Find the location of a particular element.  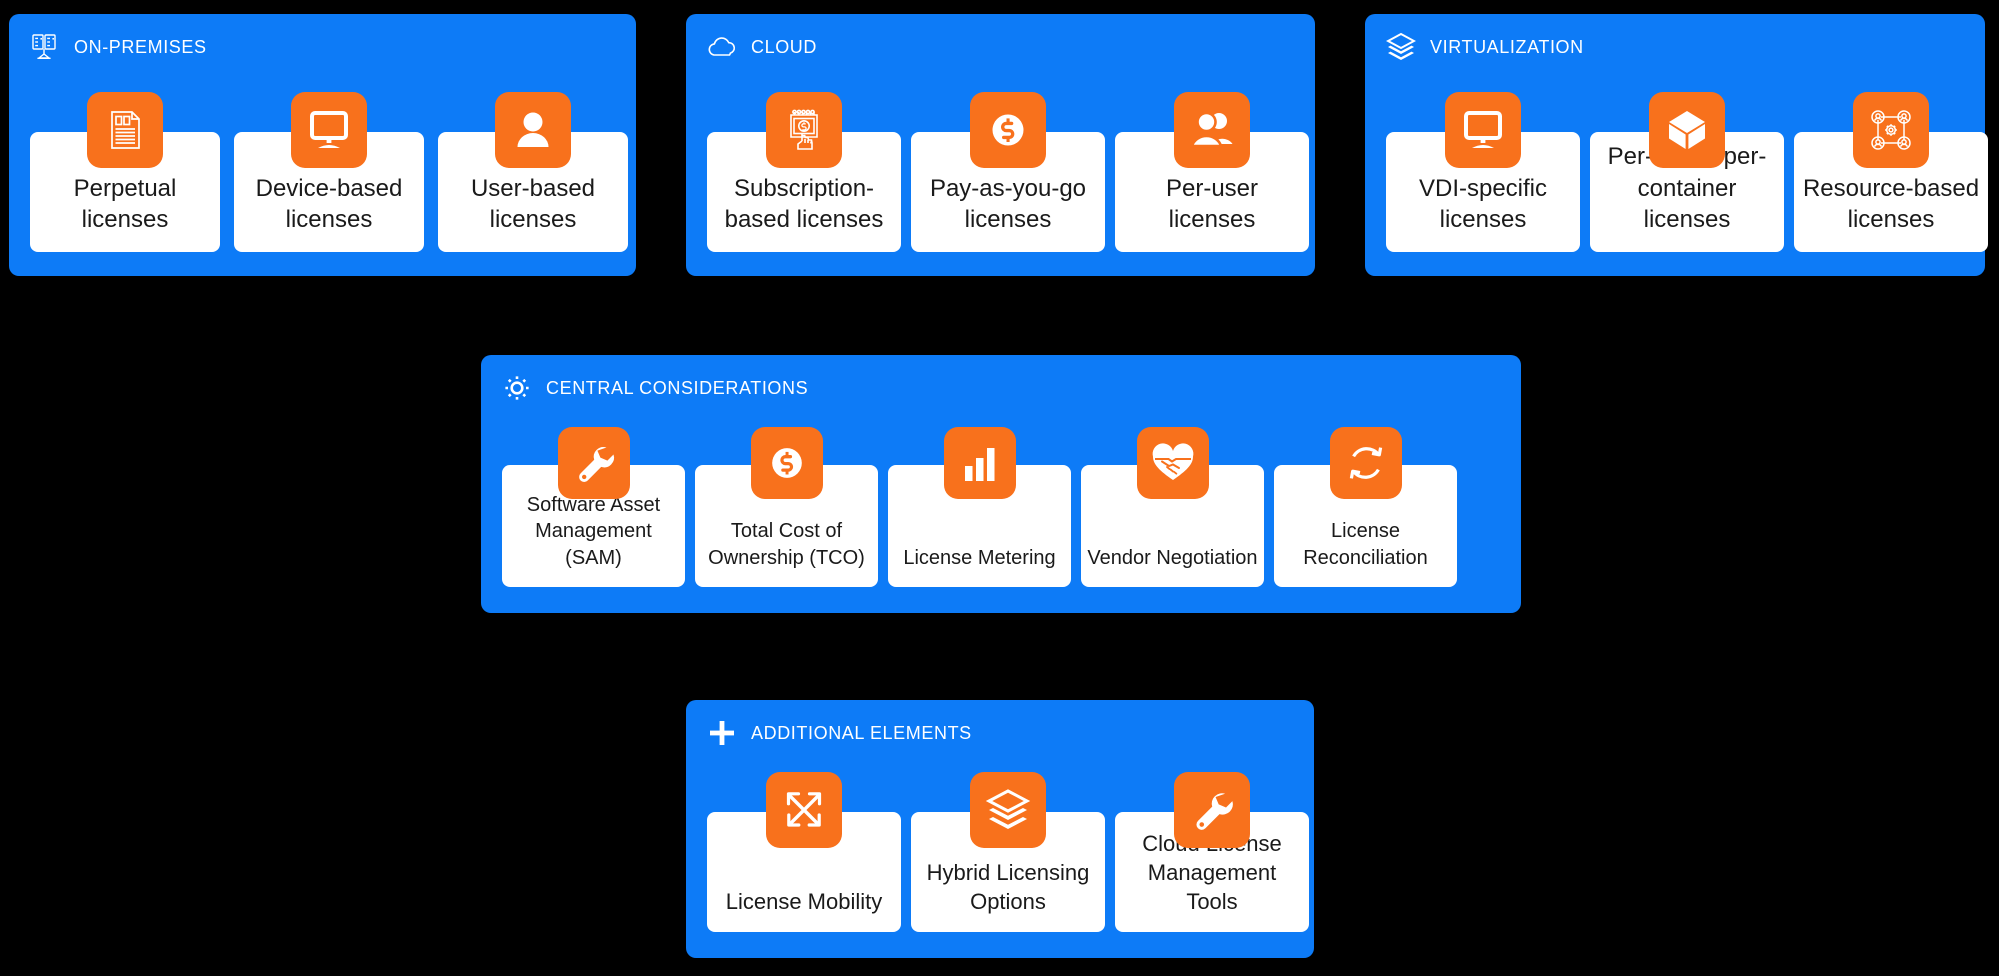

two-users-icon is located at coordinates (1212, 130).